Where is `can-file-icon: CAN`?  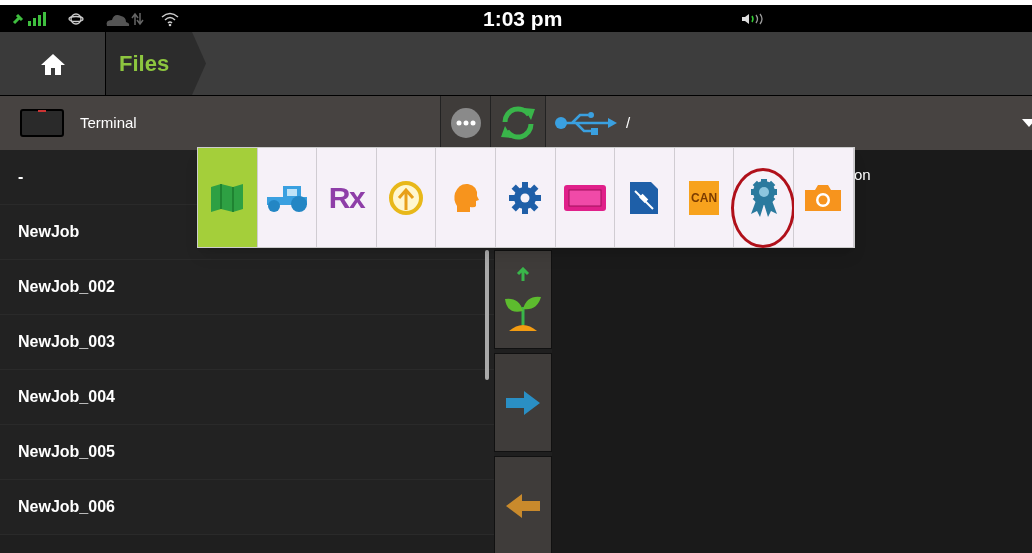
can-file-icon: CAN is located at coordinates (704, 197).